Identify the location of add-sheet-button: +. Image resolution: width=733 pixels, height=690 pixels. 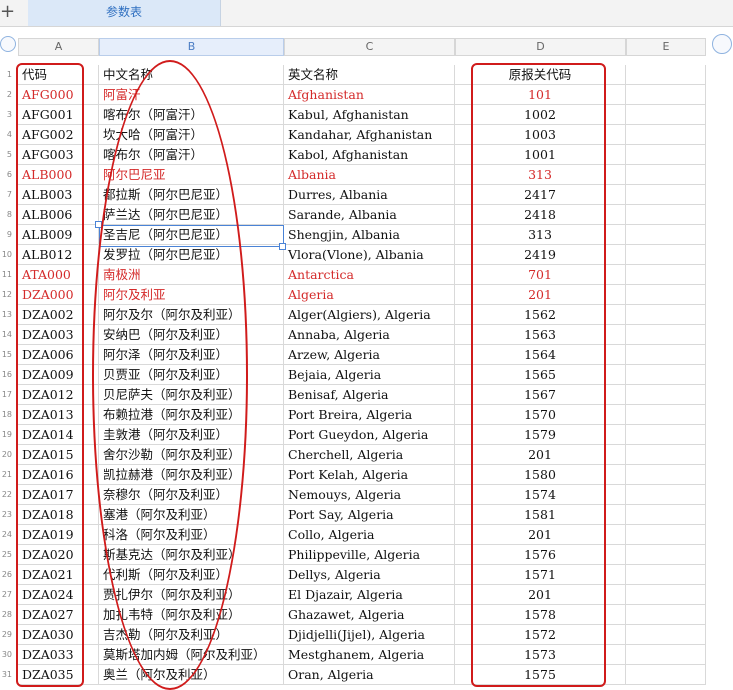
(7, 12).